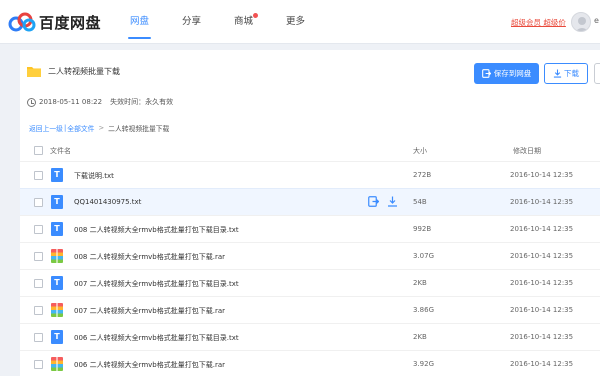 The height and width of the screenshot is (376, 600). I want to click on file-size: 272B, so click(422, 175).